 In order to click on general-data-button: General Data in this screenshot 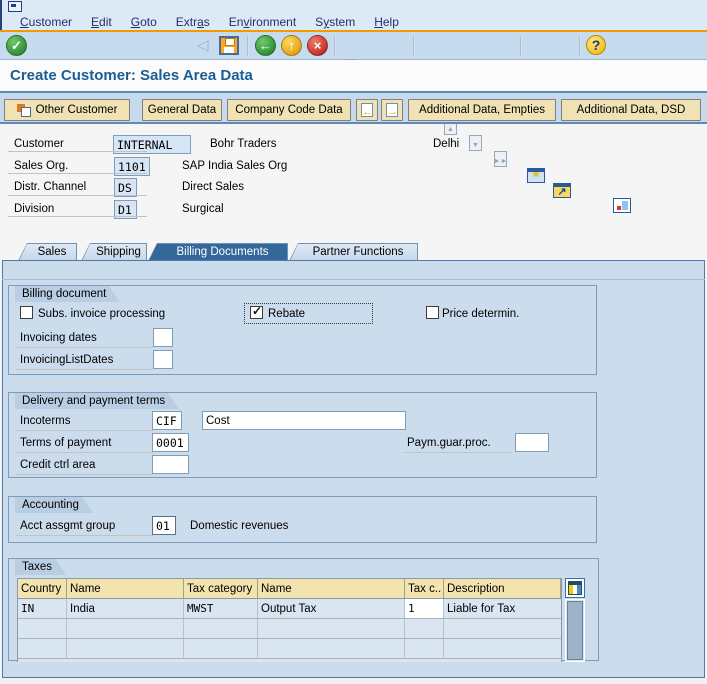, I will do `click(182, 110)`.